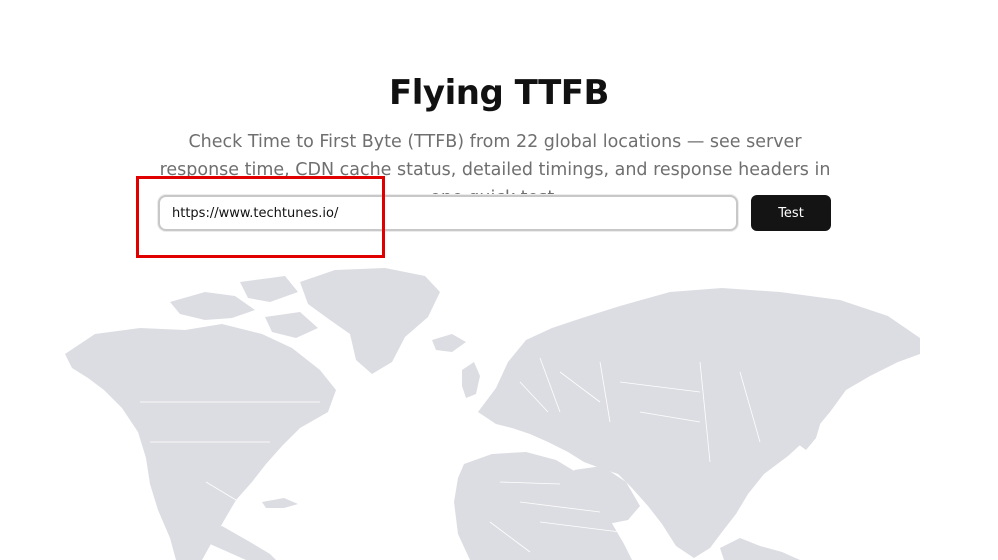  I want to click on page-title: Flying TTFB, so click(499, 92).